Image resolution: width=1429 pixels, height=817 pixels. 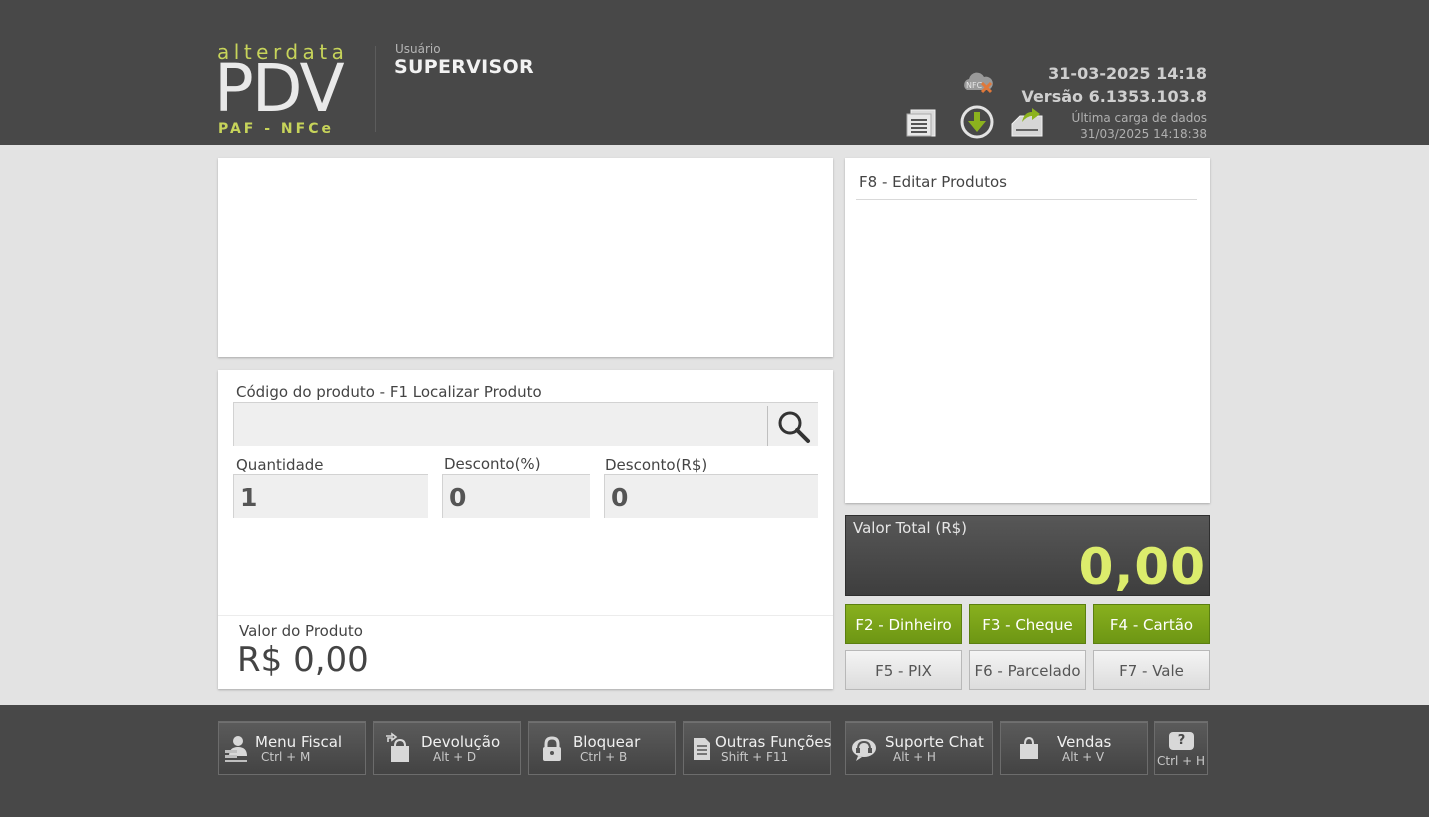 What do you see at coordinates (461, 742) in the screenshot?
I see `devolucao-label: Devolução` at bounding box center [461, 742].